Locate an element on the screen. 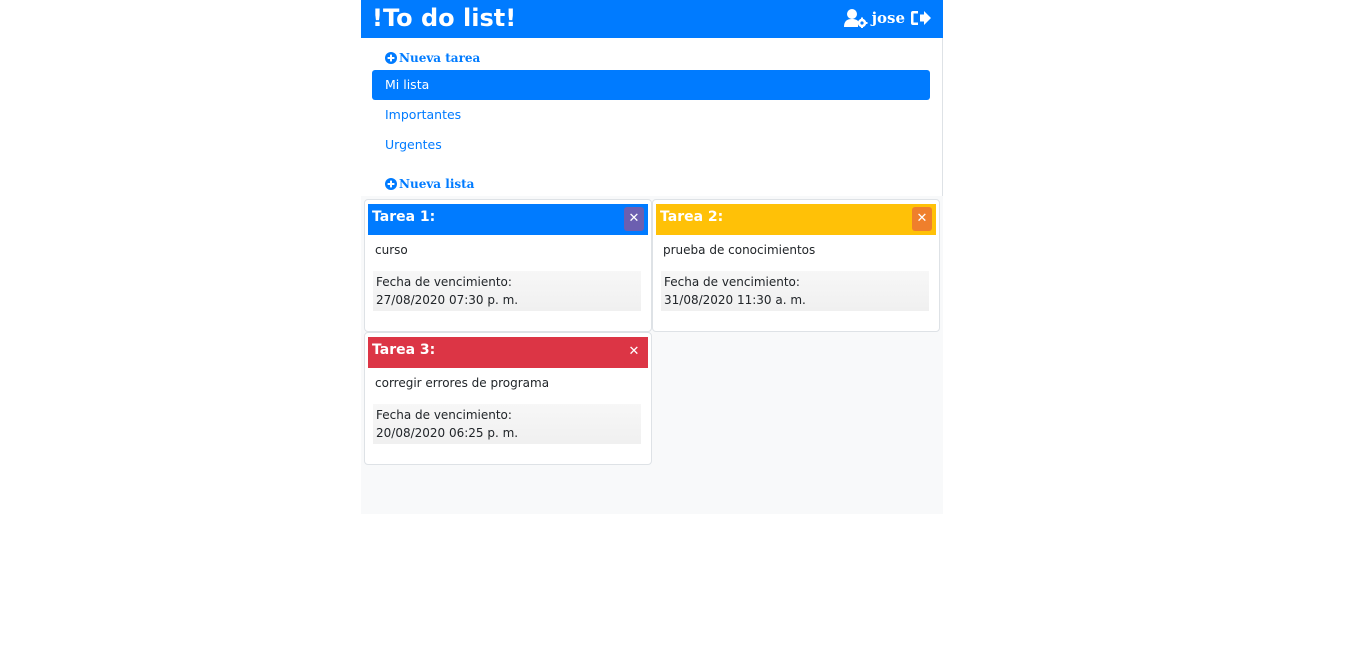  due-value: 31/08/2020 11:30 a. m. is located at coordinates (735, 300).